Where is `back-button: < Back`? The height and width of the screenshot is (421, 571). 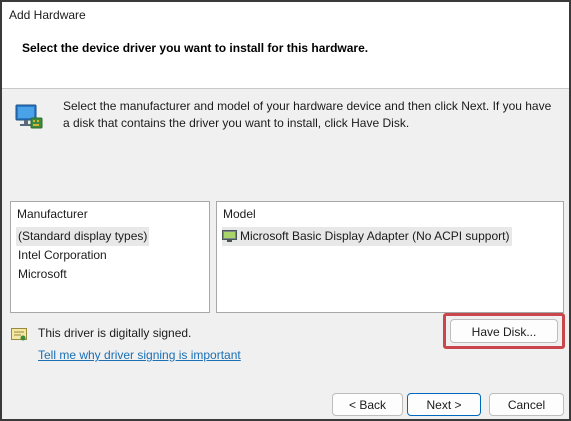
back-button: < Back is located at coordinates (367, 404).